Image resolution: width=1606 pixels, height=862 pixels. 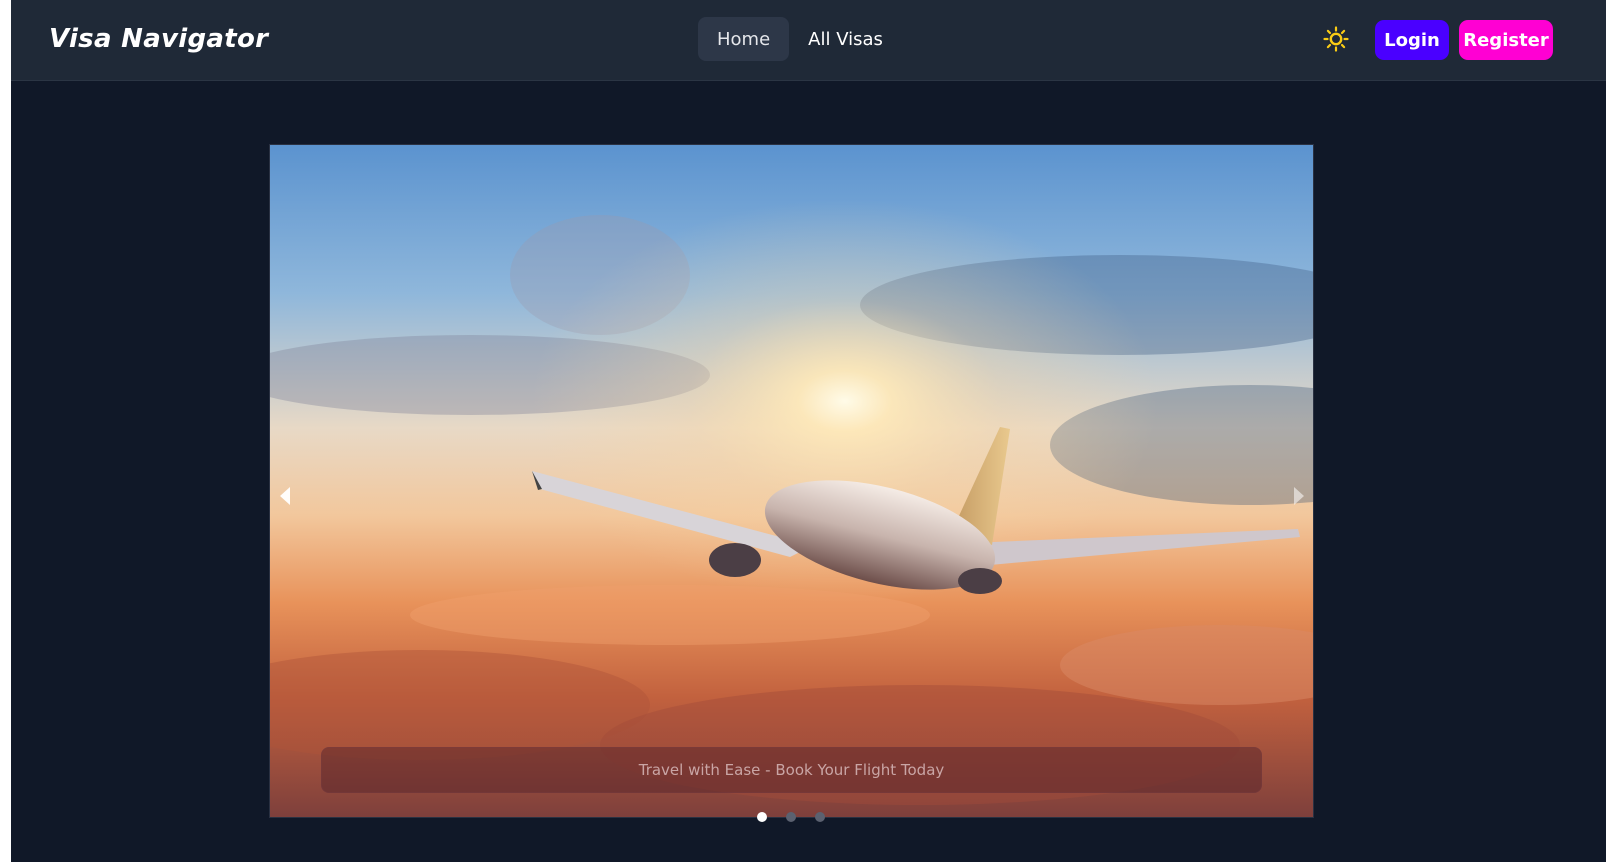 What do you see at coordinates (1506, 40) in the screenshot?
I see `register-button: Register` at bounding box center [1506, 40].